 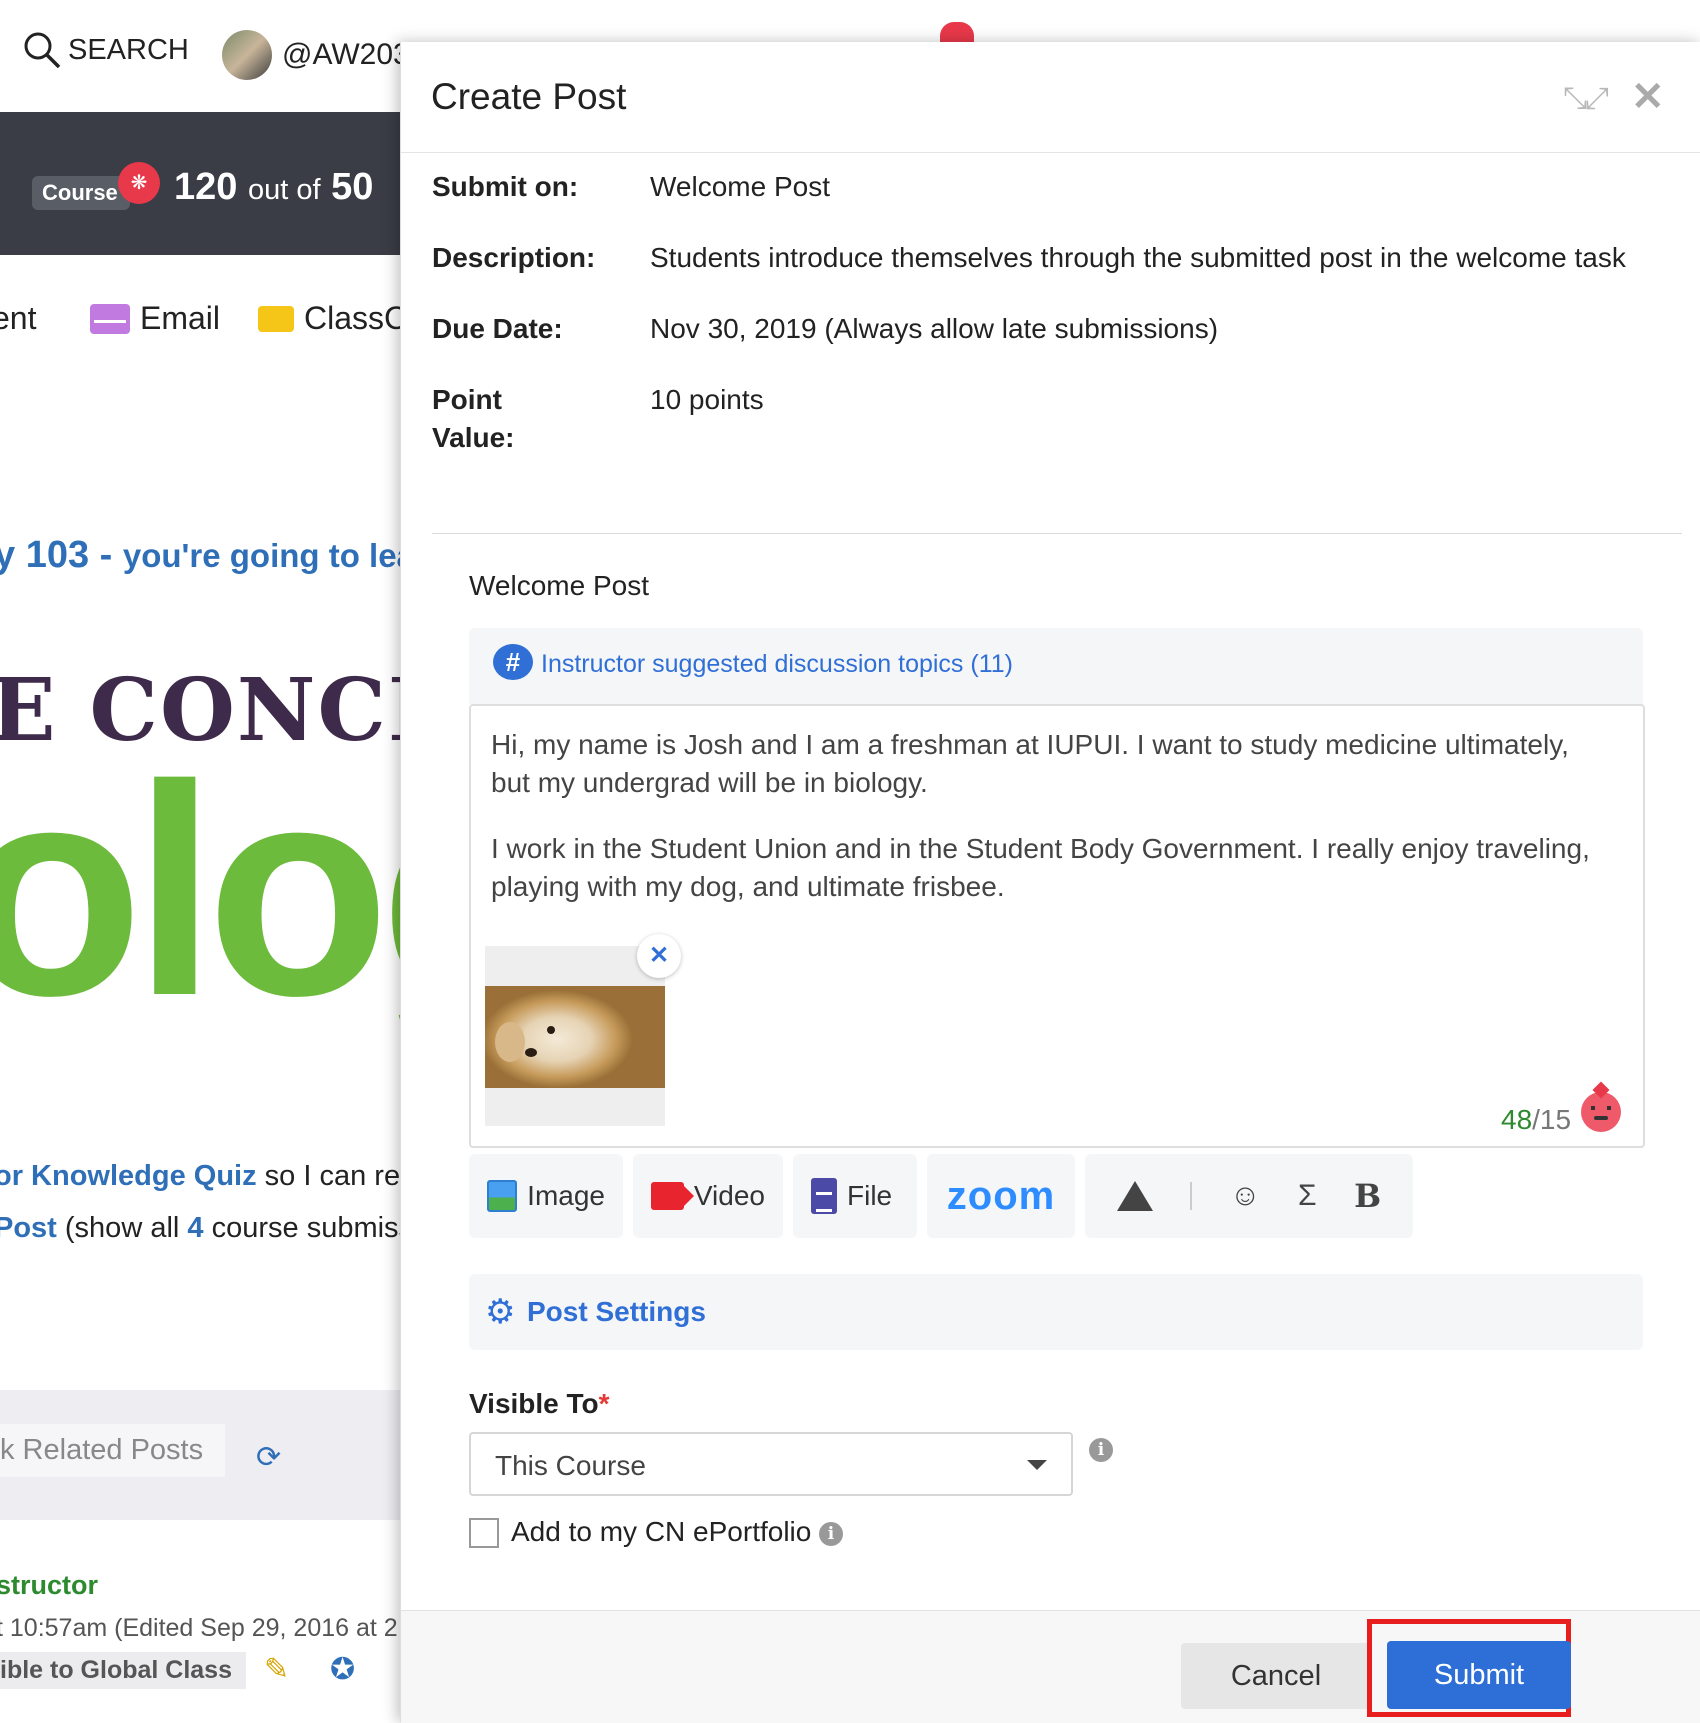 I want to click on quiz-line-rest: so I can rev, so click(x=335, y=1176).